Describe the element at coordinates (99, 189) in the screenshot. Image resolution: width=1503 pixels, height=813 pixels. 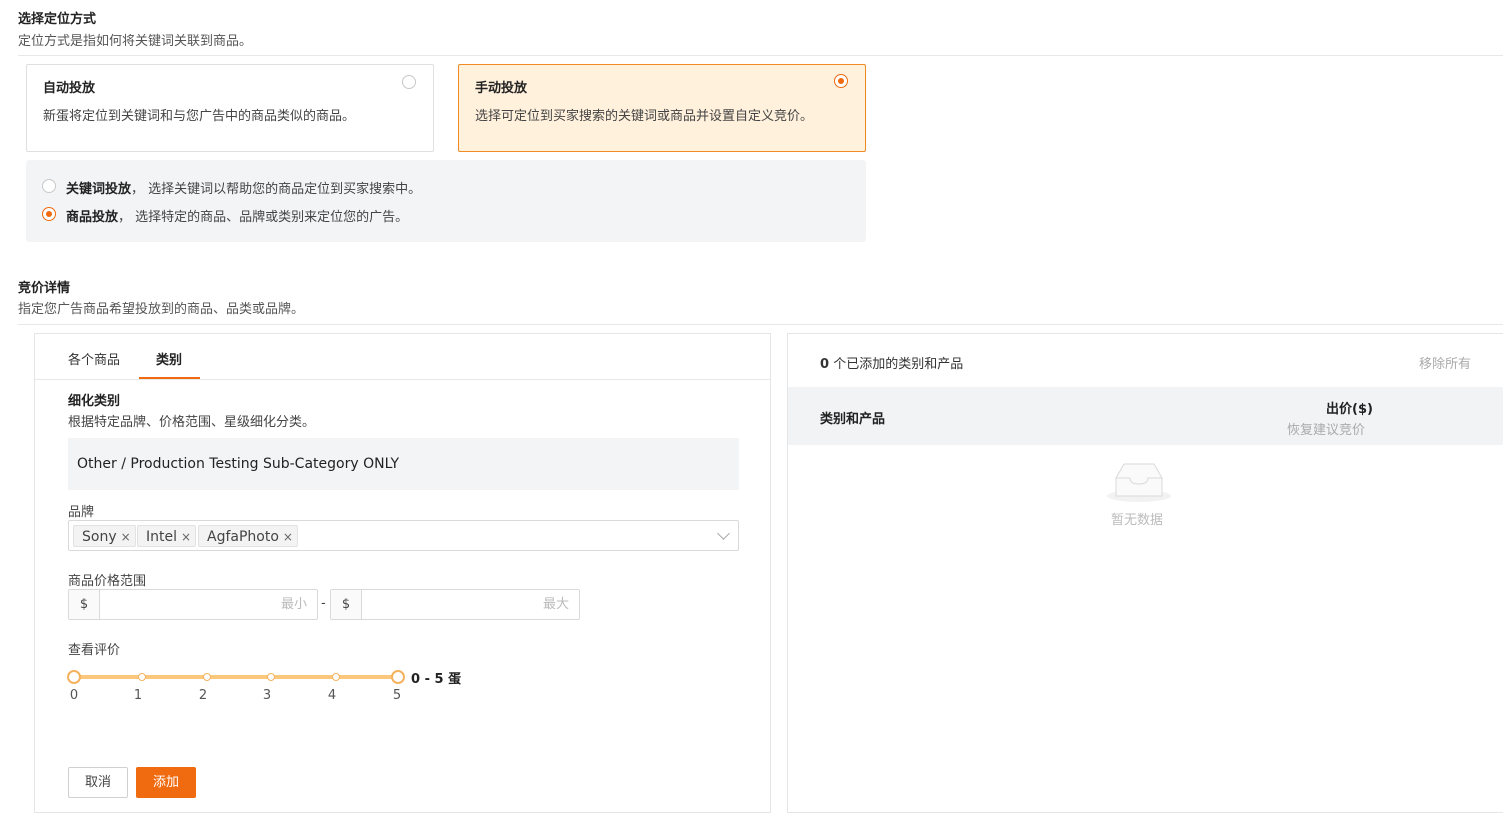
I see `keyword-targeting-label: 关键词投放` at that location.